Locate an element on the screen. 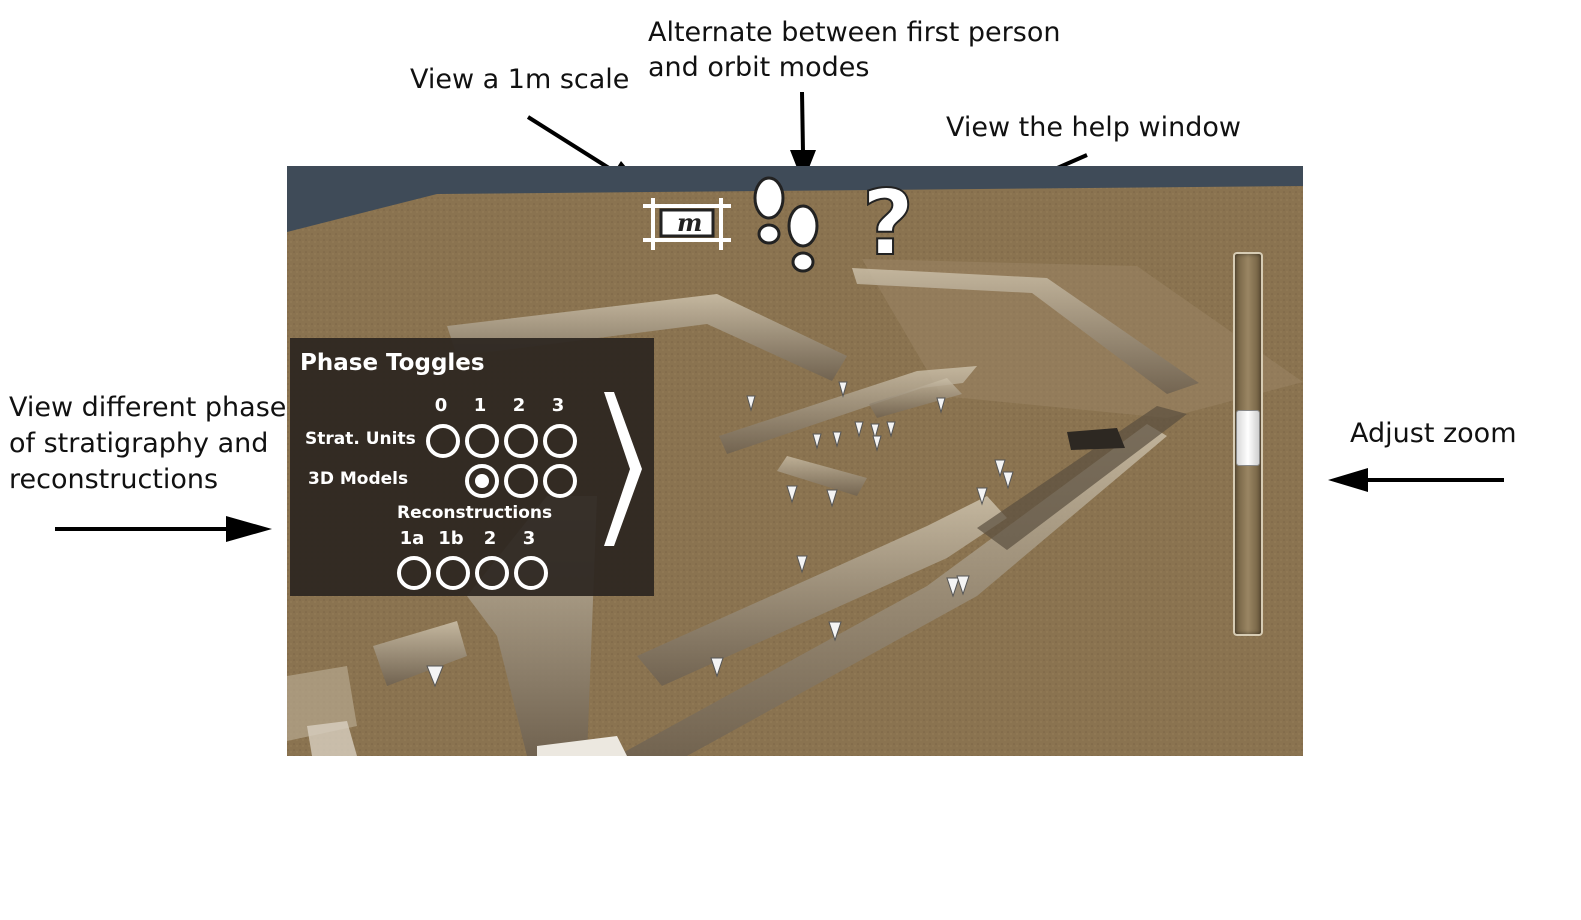 This screenshot has height=920, width=1581. reconstruction-toggle-1a is located at coordinates (414, 573).